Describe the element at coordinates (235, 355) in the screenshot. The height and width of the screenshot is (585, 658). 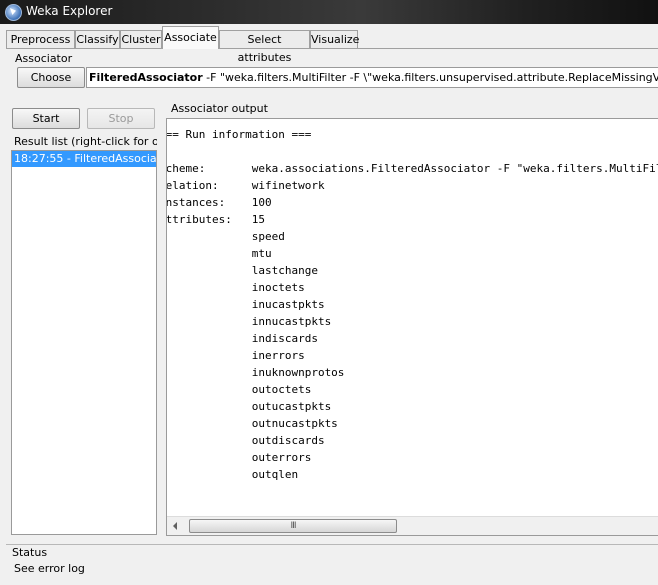
I see `output-line: inerrors` at that location.